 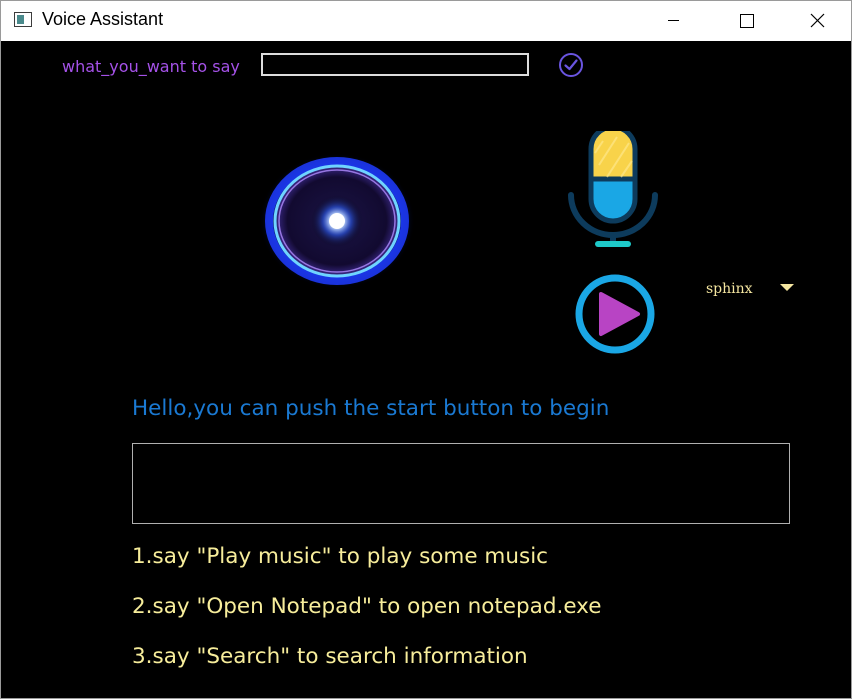 I want to click on check-circle-icon, so click(x=571, y=65).